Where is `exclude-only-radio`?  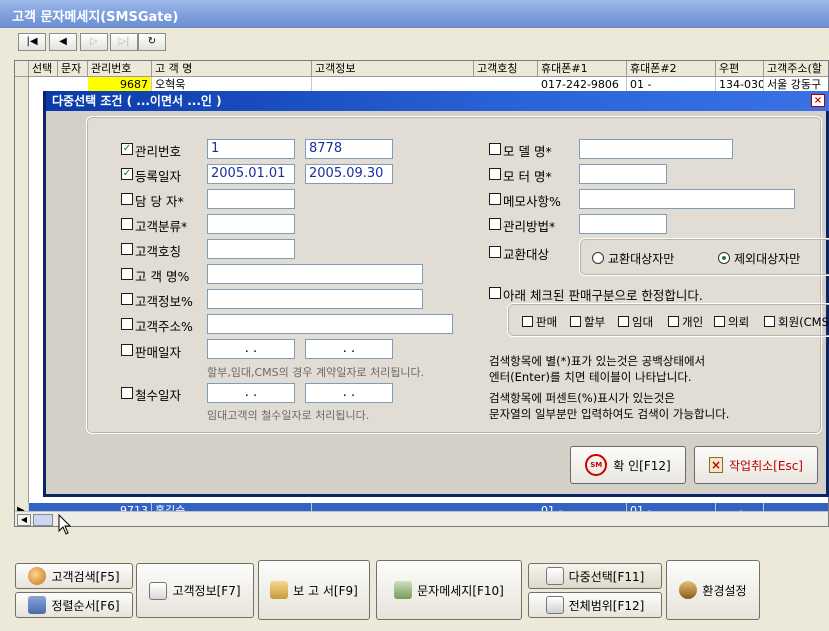
exclude-only-radio is located at coordinates (724, 258).